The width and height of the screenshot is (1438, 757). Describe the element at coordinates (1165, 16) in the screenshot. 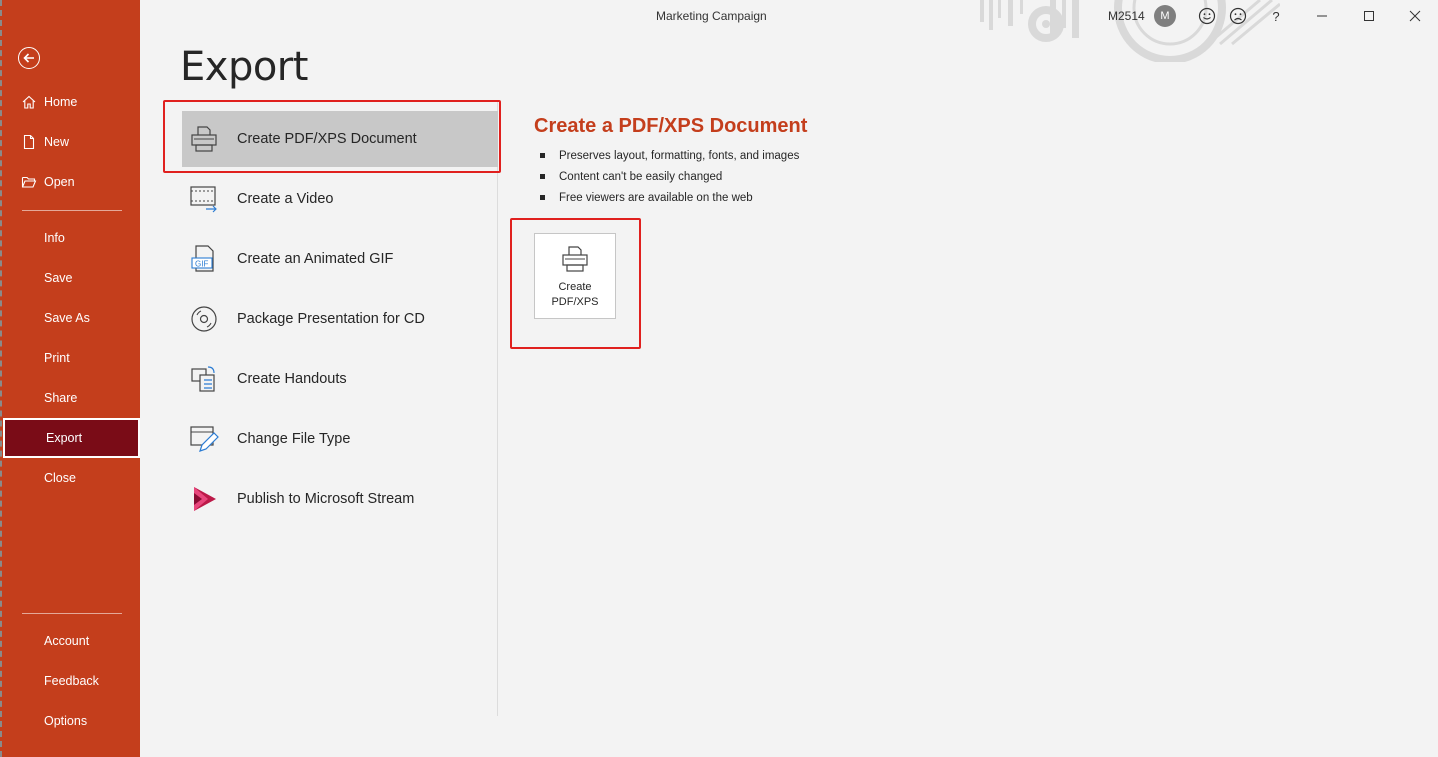

I see `avatar: M` at that location.